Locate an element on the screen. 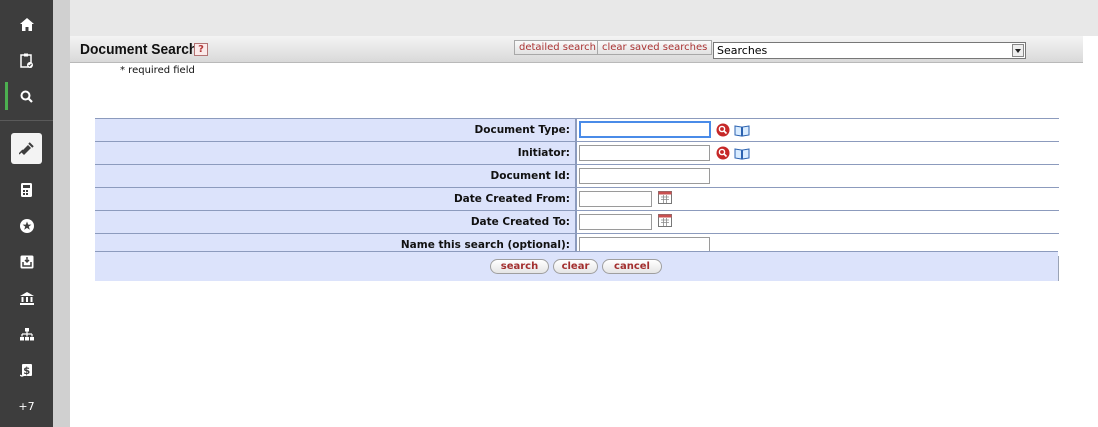 The image size is (1098, 427). pin-icon is located at coordinates (26, 148).